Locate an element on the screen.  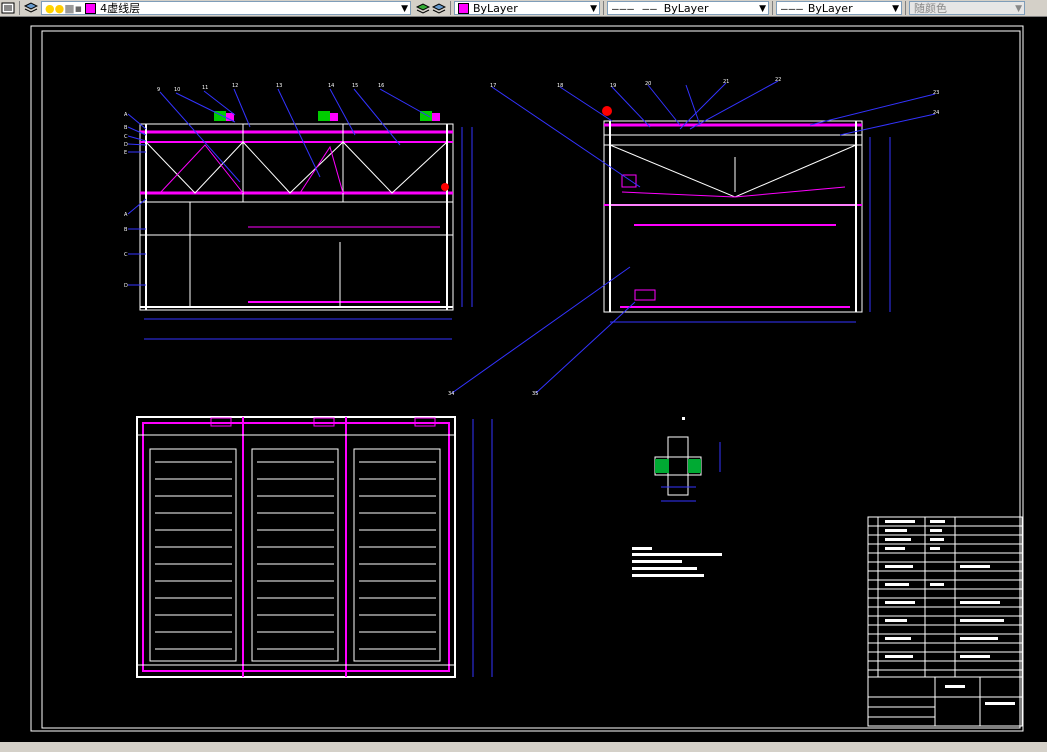
layer-name: 4虚线层 is located at coordinates (120, 8).